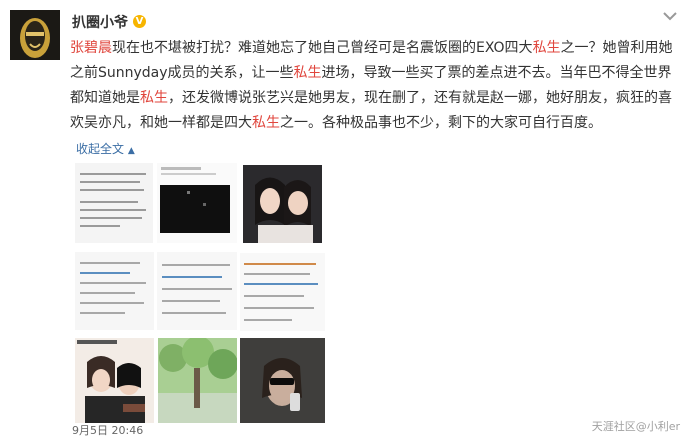  I want to click on highlight-term: 张碧晨, so click(91, 48).